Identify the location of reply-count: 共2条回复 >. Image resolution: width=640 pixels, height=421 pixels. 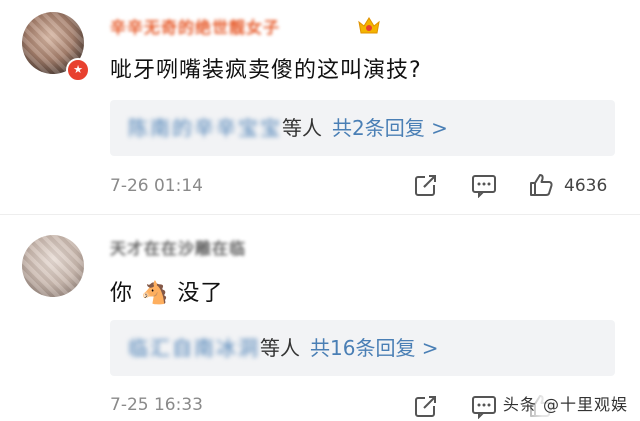
(390, 128).